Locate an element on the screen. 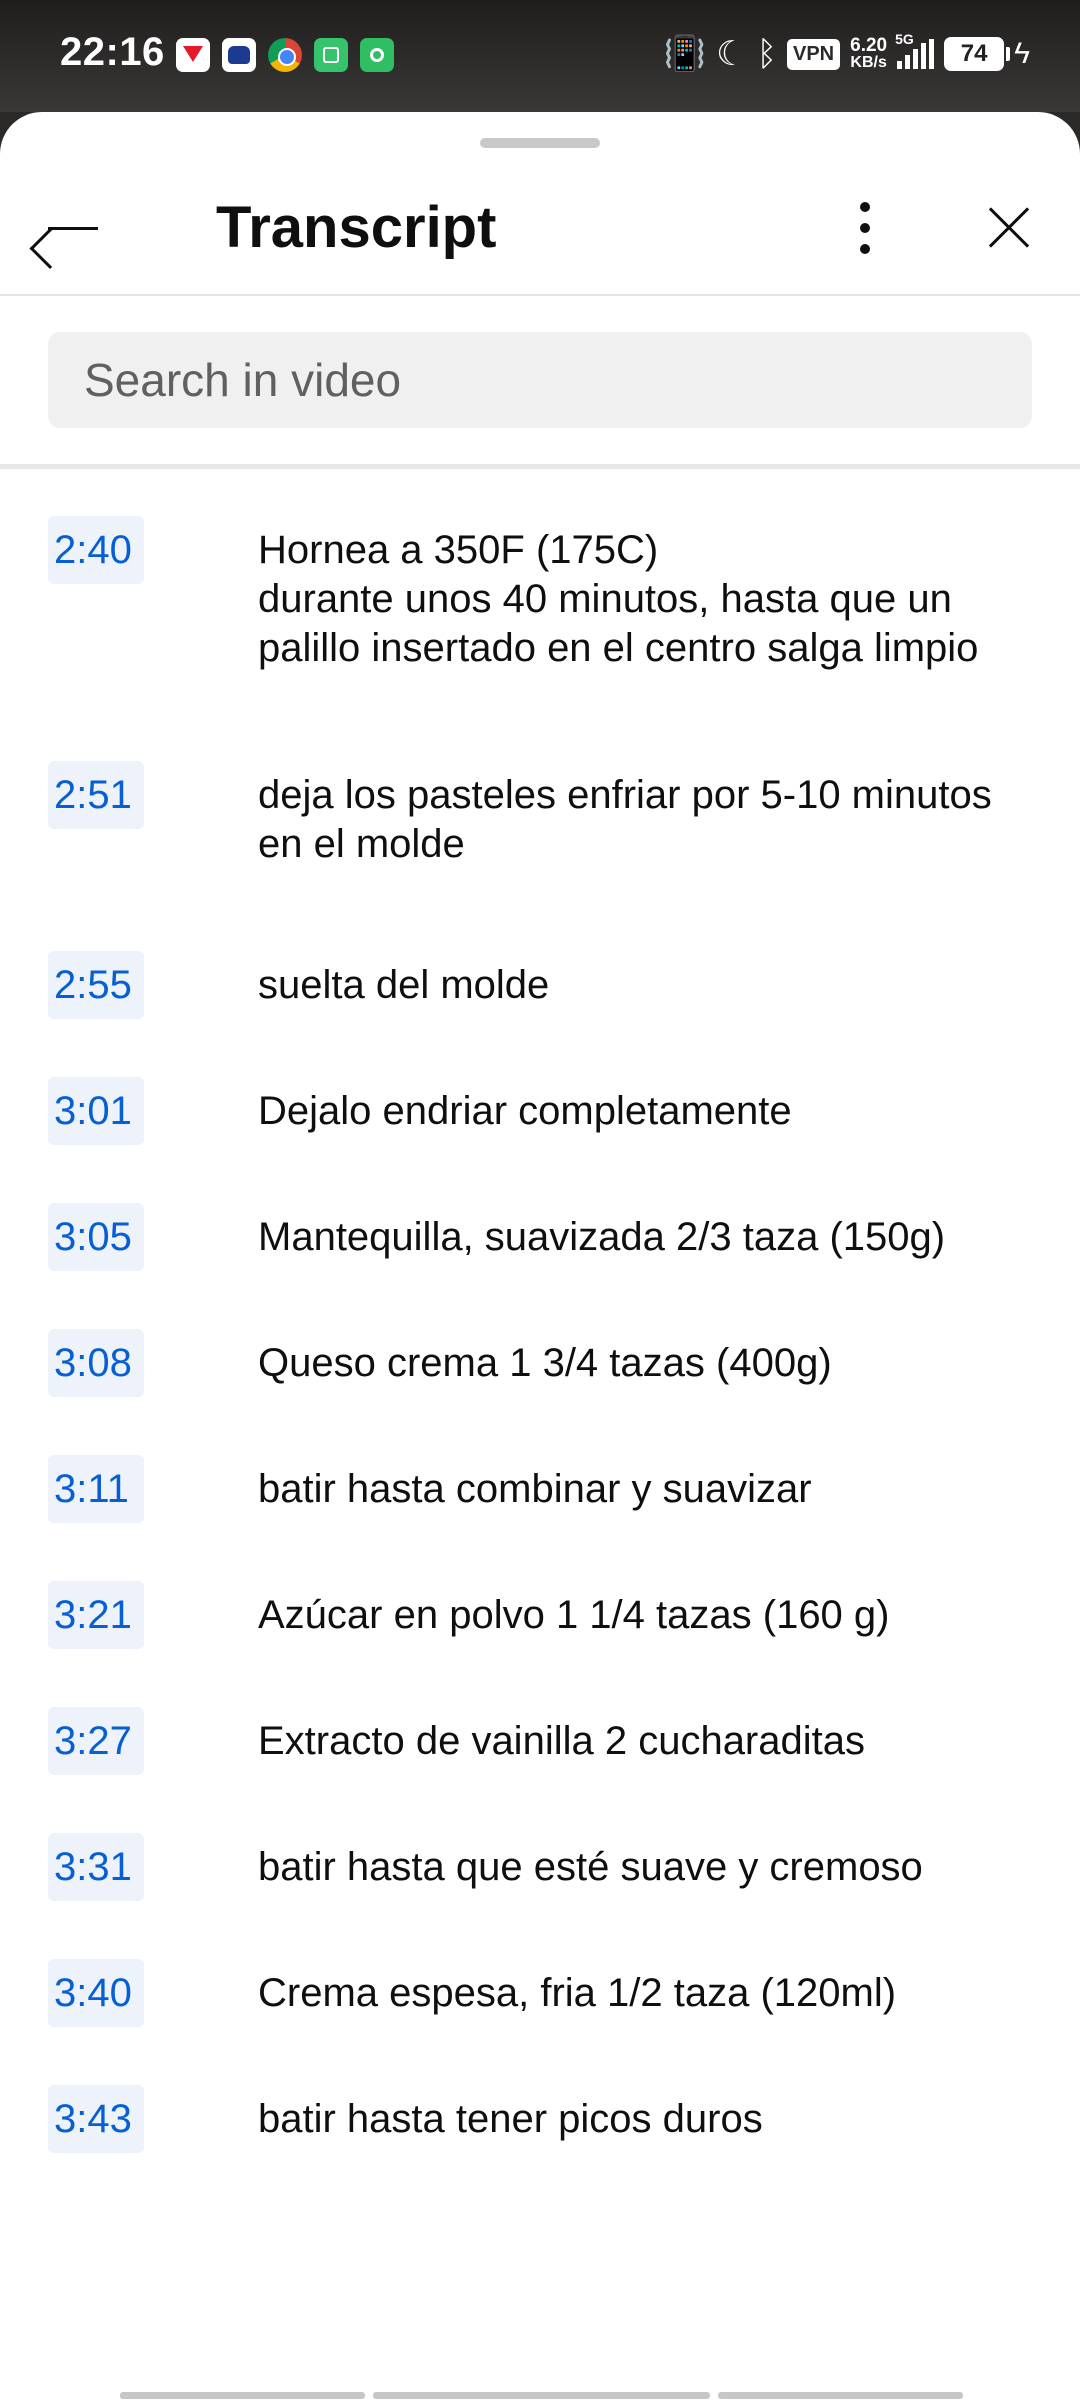  transcript-segment: 3:31 batir hasta que esté suave y cremoso is located at coordinates (540, 1867).